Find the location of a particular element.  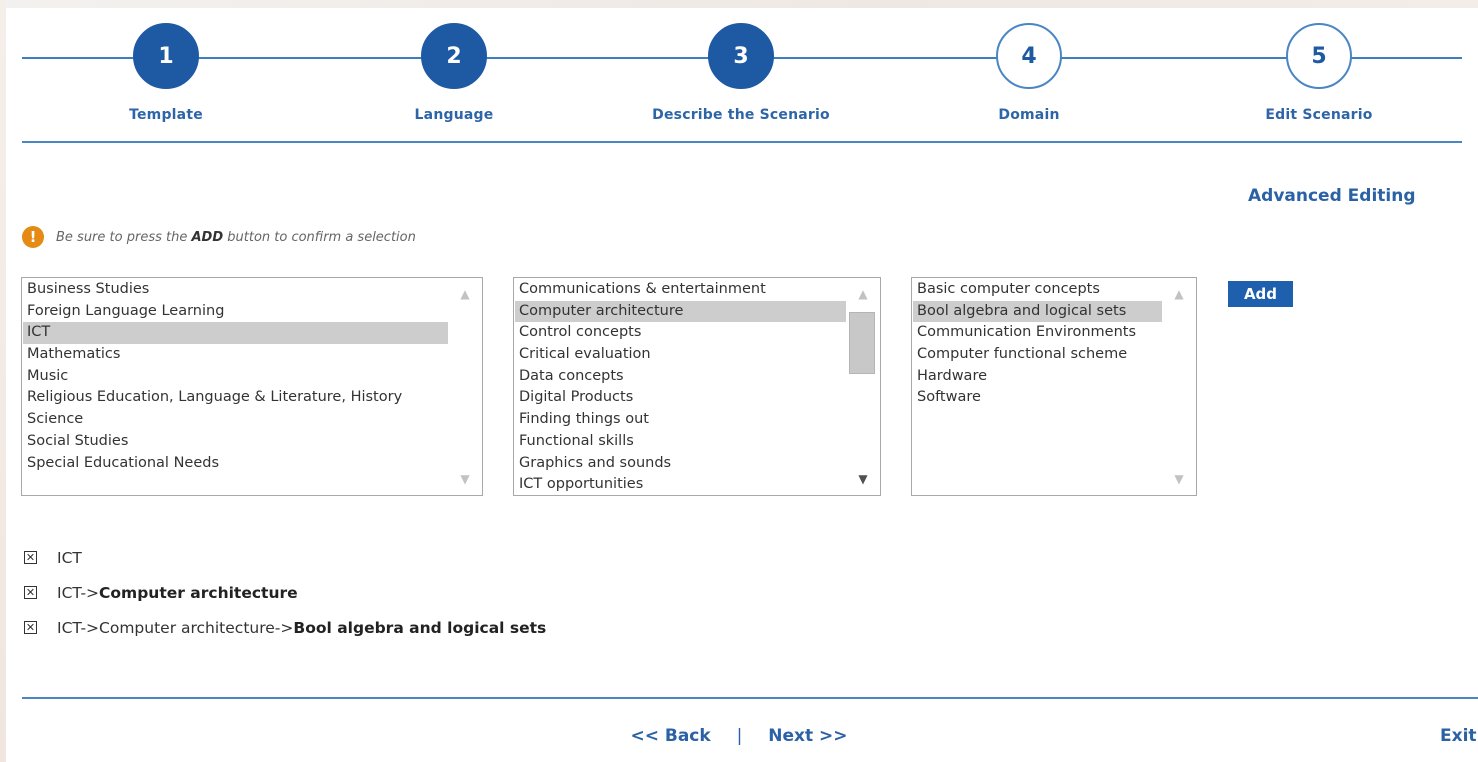

step-number: 2 is located at coordinates (454, 56).